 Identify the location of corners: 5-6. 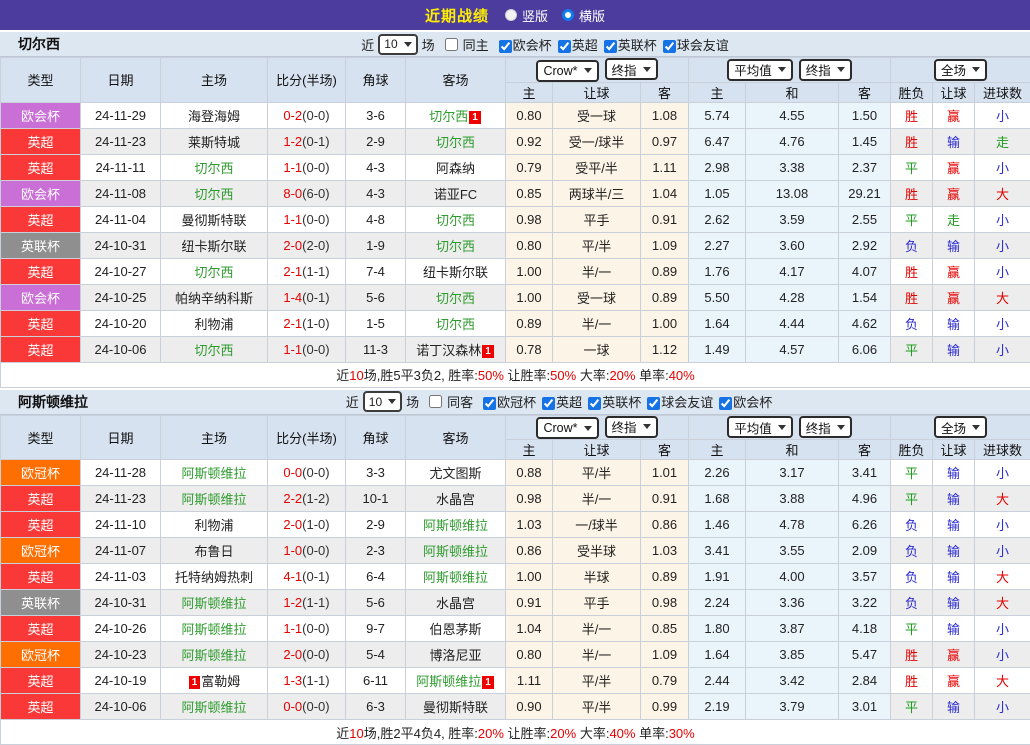
(376, 297).